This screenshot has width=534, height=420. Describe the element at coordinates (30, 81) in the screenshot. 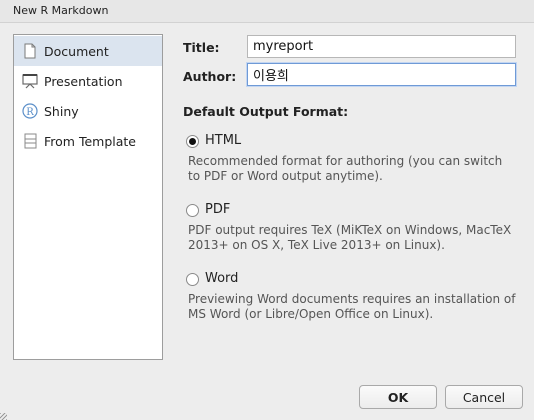

I see `presentation-icon` at that location.